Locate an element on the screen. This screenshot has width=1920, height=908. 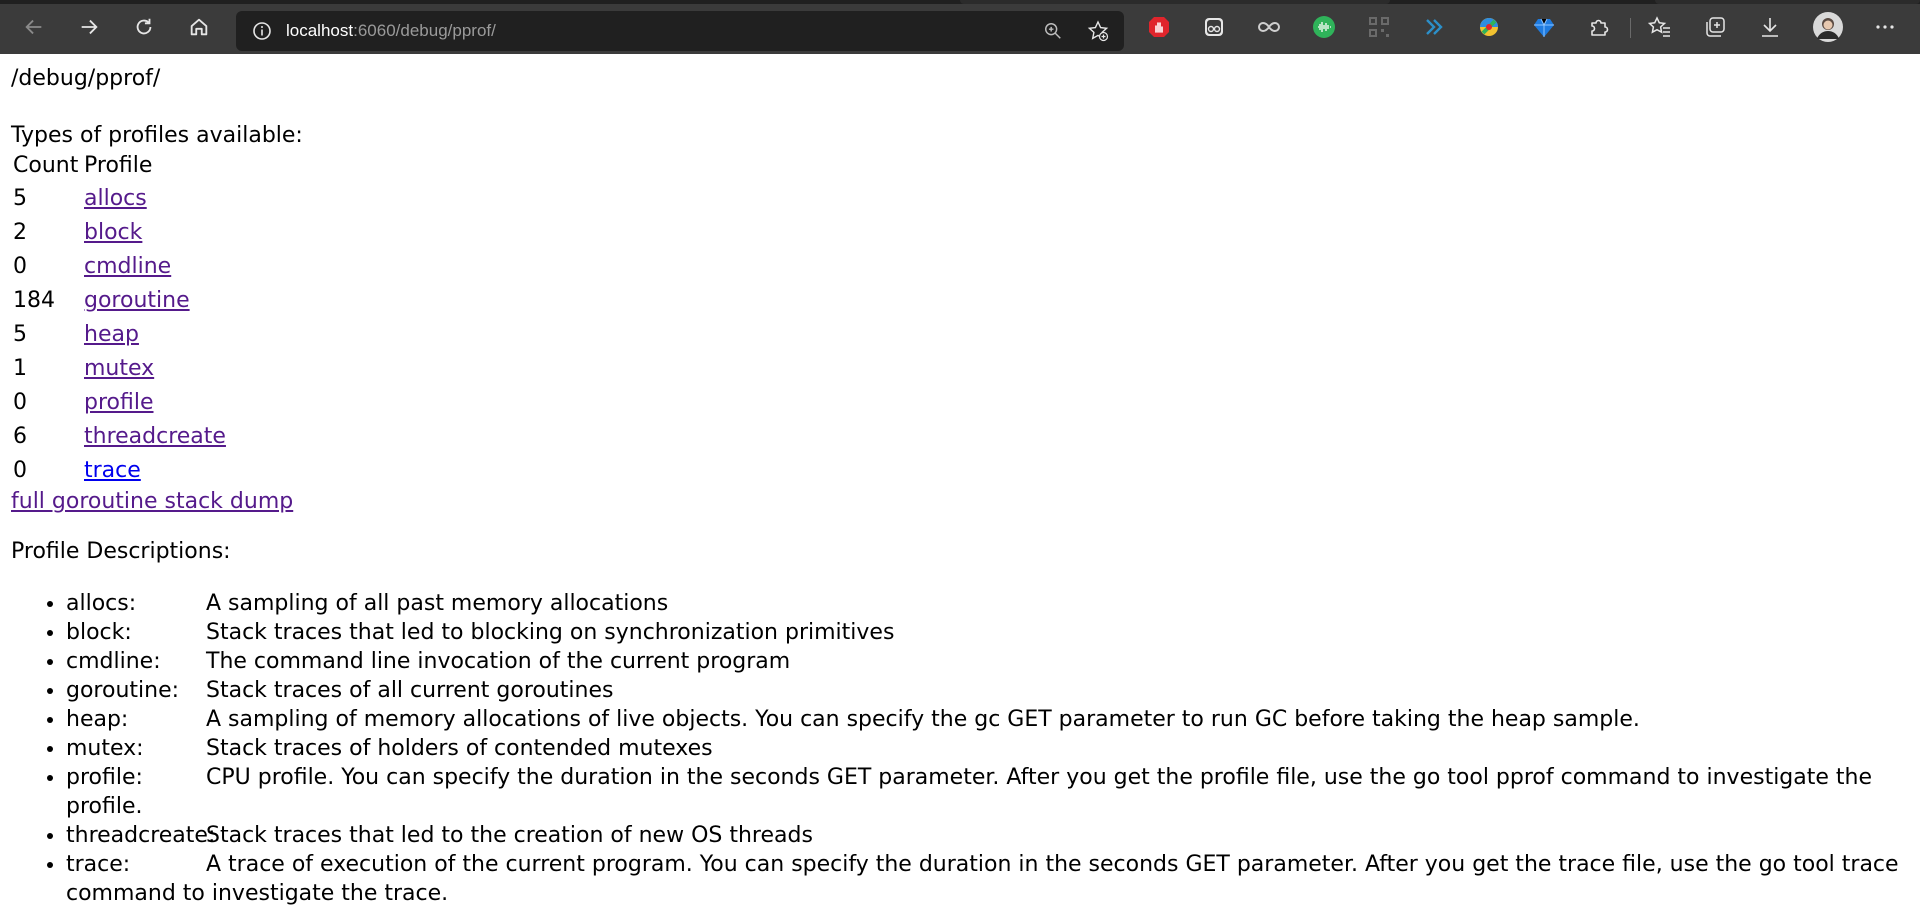
desc-key: profile: is located at coordinates (136, 777).